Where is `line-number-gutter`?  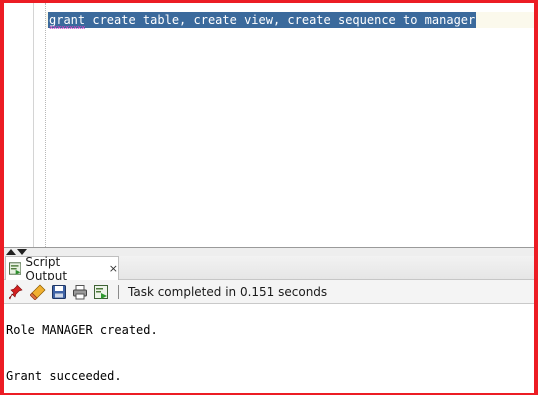
line-number-gutter is located at coordinates (33, 125).